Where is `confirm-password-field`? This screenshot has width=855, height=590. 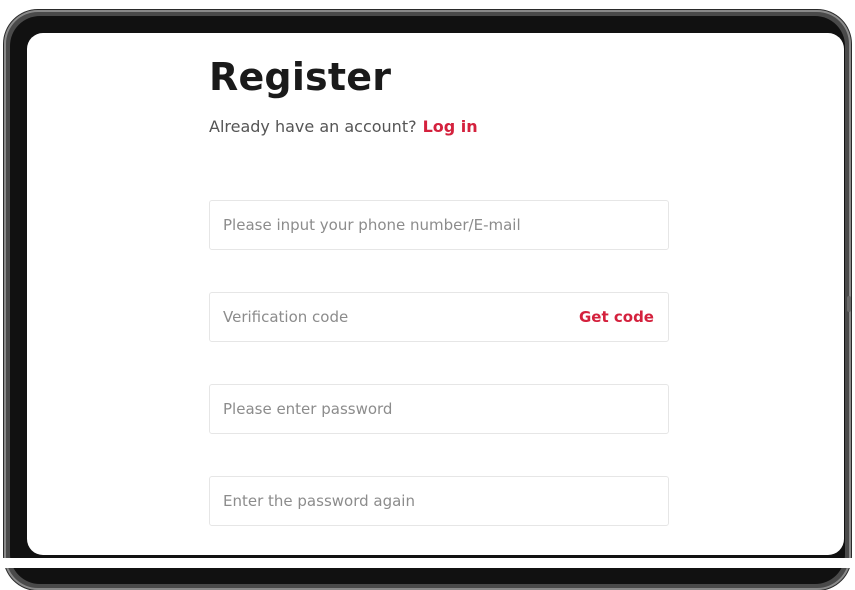
confirm-password-field is located at coordinates (439, 501).